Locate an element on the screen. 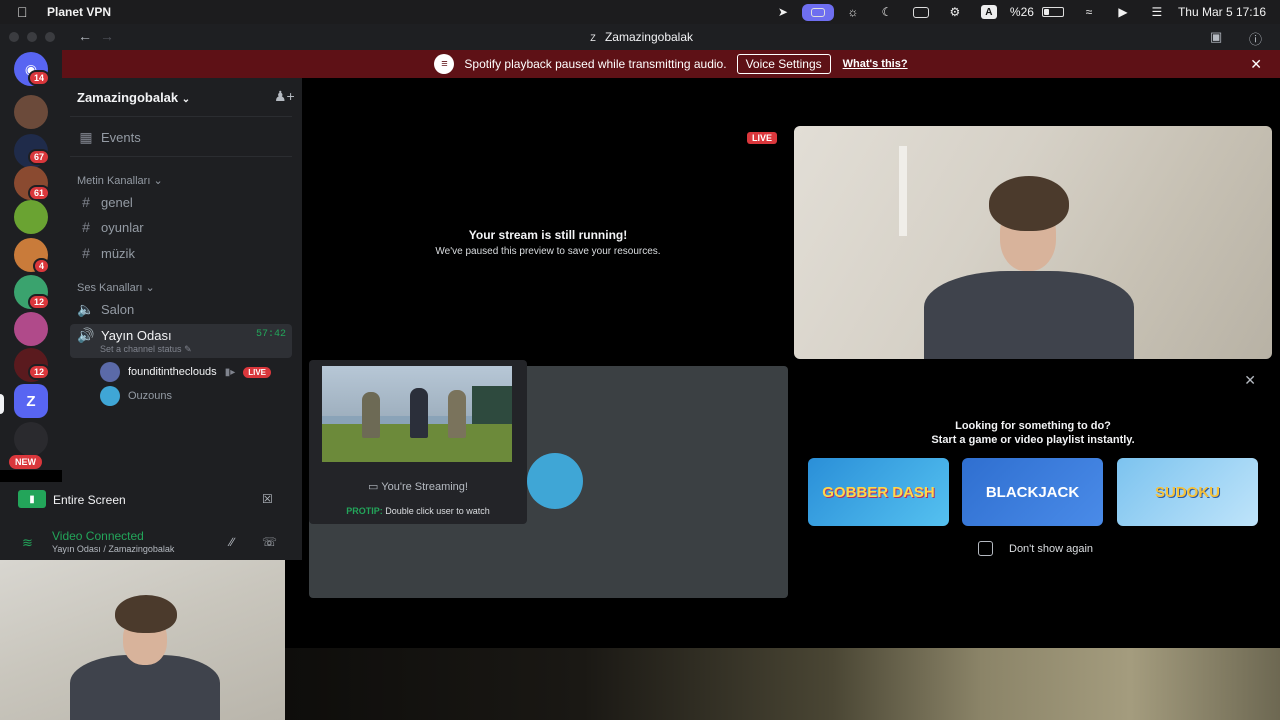 This screenshot has width=1280, height=720. channel-oyunlar: # oyunlar is located at coordinates (110, 227).